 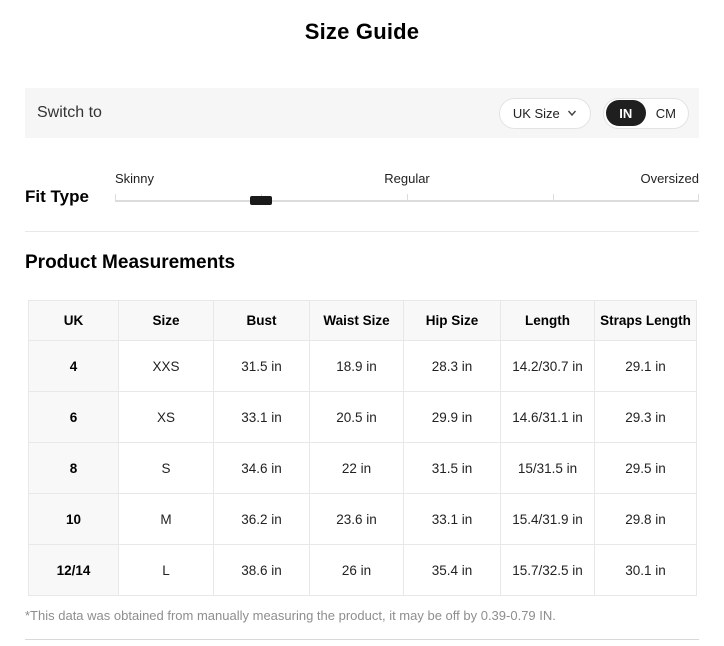 I want to click on column-header: UK, so click(x=73, y=320).